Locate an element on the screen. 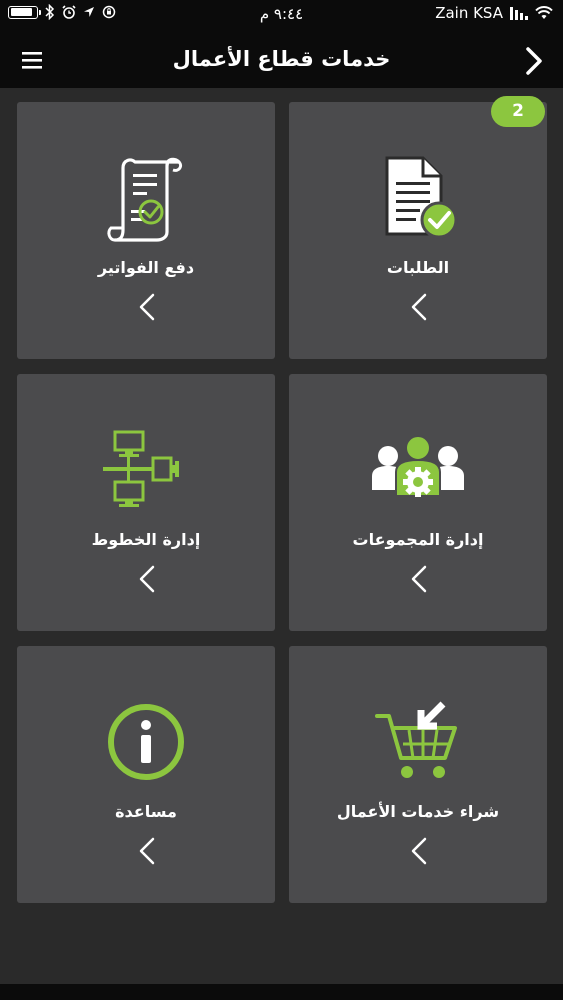 The height and width of the screenshot is (1000, 563). tile-pay-invoices: دفع الفواتير is located at coordinates (146, 230).